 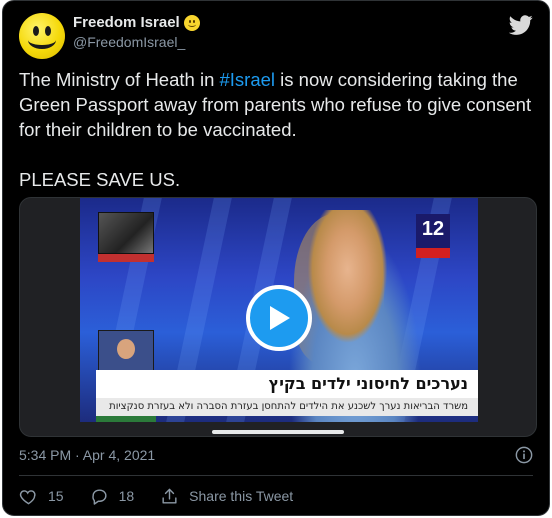 I want to click on reply-button: 18, so click(x=112, y=496).